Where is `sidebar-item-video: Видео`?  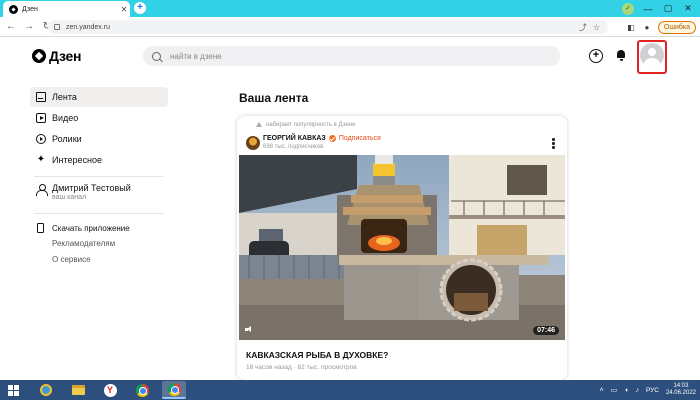 sidebar-item-video: Видео is located at coordinates (99, 118).